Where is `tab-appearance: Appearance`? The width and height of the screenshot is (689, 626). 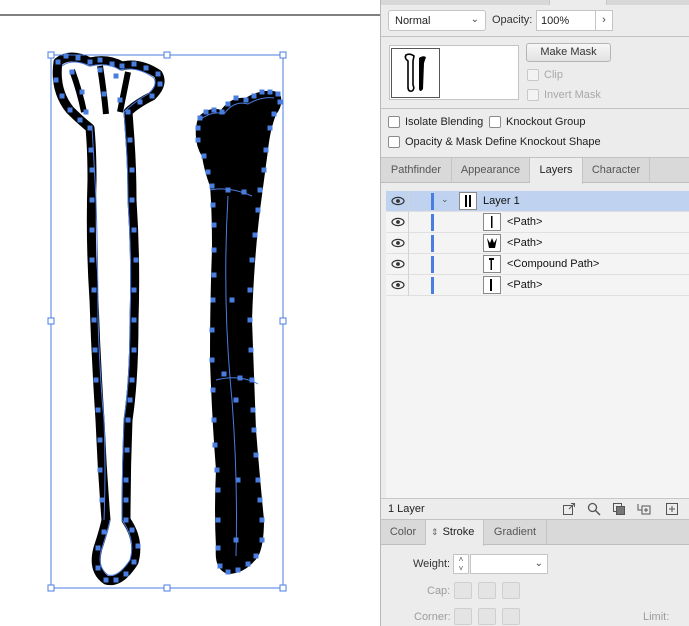
tab-appearance: Appearance is located at coordinates (491, 170).